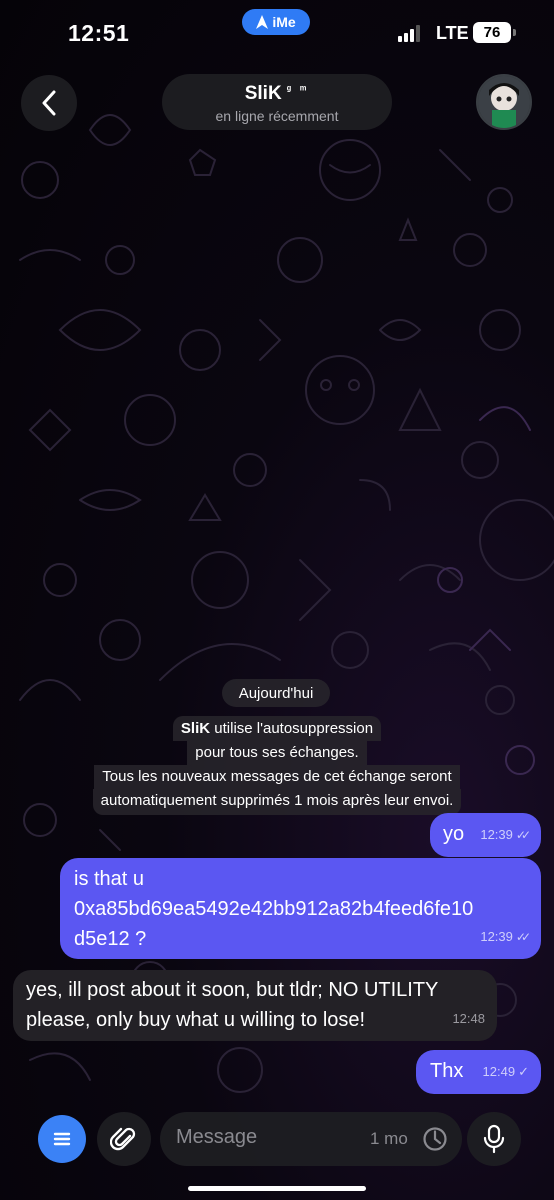  I want to click on chevron-left-icon, so click(49, 103).